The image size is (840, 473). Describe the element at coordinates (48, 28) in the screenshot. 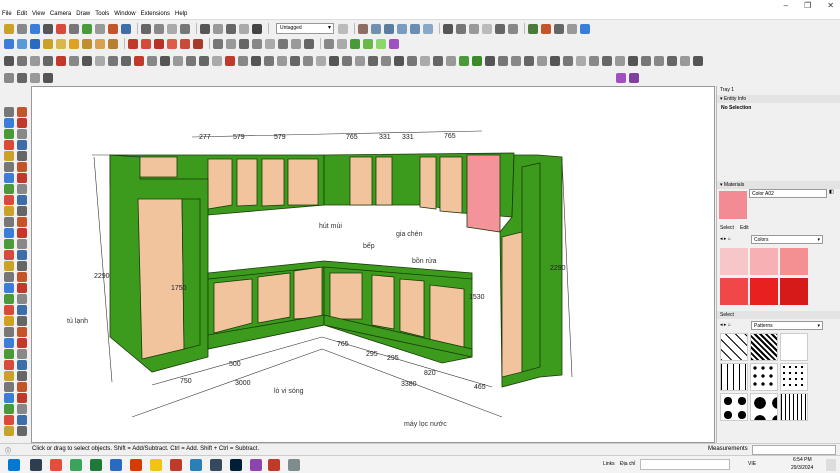

I see `line-tool-icon` at that location.